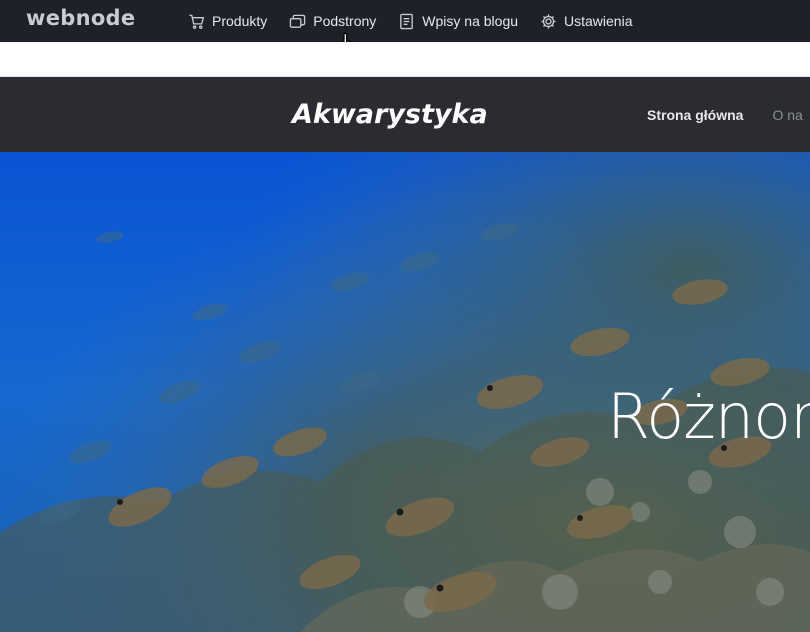  Describe the element at coordinates (708, 416) in the screenshot. I see `hero-heading: Różnoro` at that location.